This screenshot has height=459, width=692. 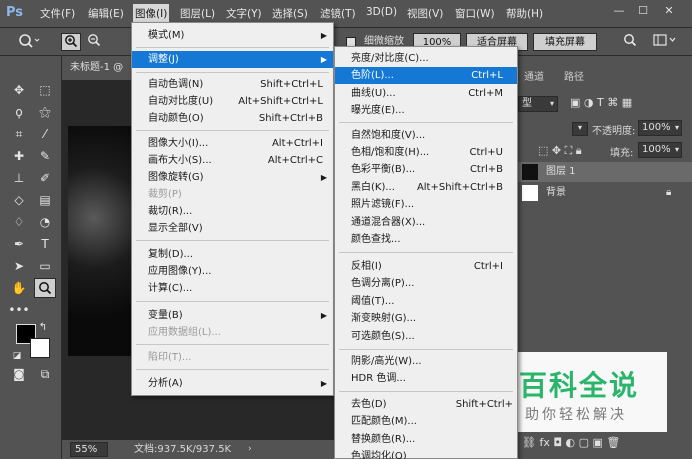 What do you see at coordinates (426, 152) in the screenshot?
I see `menu-item-hue-saturation: 色相/饱和度(H)... Ctrl+U` at bounding box center [426, 152].